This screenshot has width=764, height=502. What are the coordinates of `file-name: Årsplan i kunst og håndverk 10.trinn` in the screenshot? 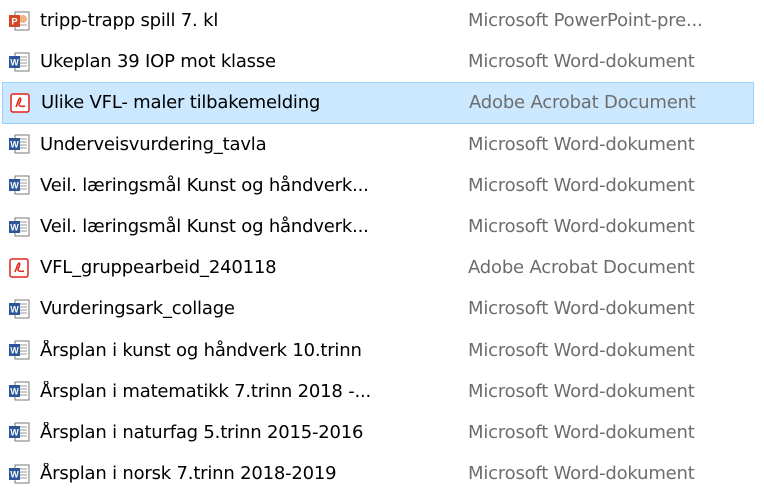 It's located at (201, 350).